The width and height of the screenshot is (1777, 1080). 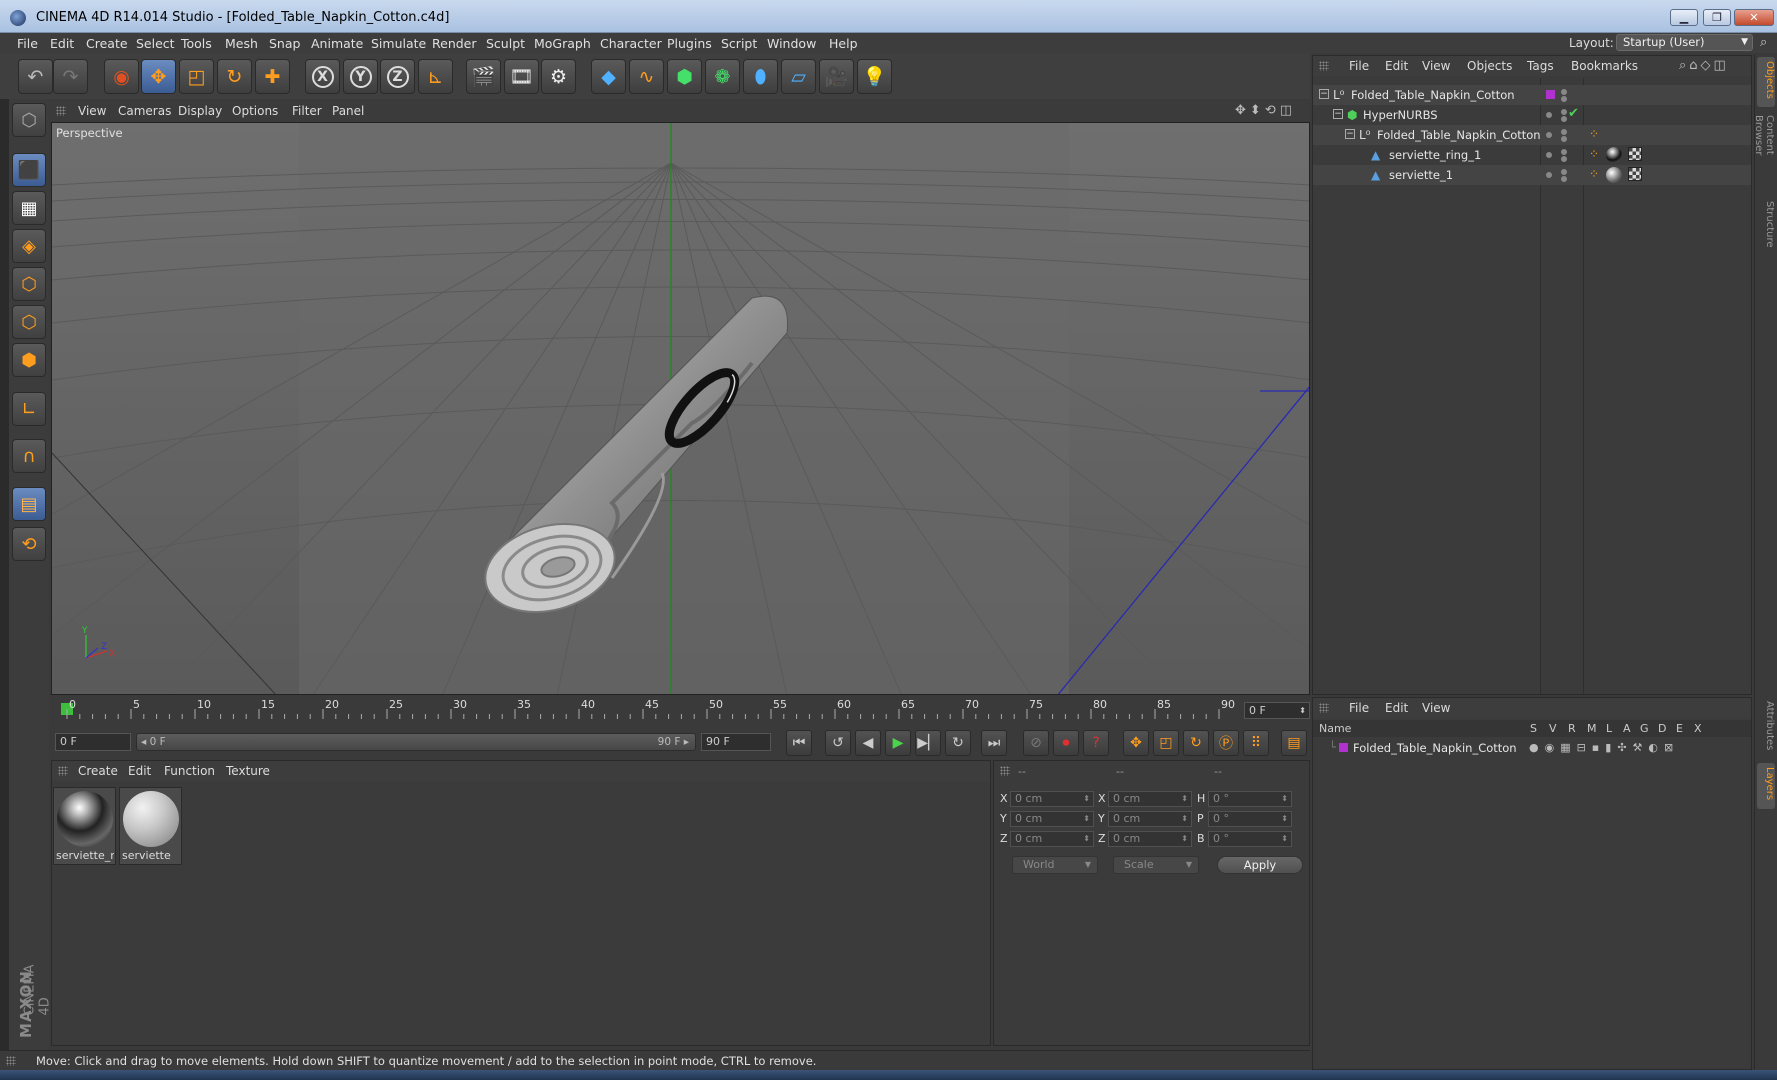 What do you see at coordinates (958, 743) in the screenshot?
I see `next-key-icon: ↻` at bounding box center [958, 743].